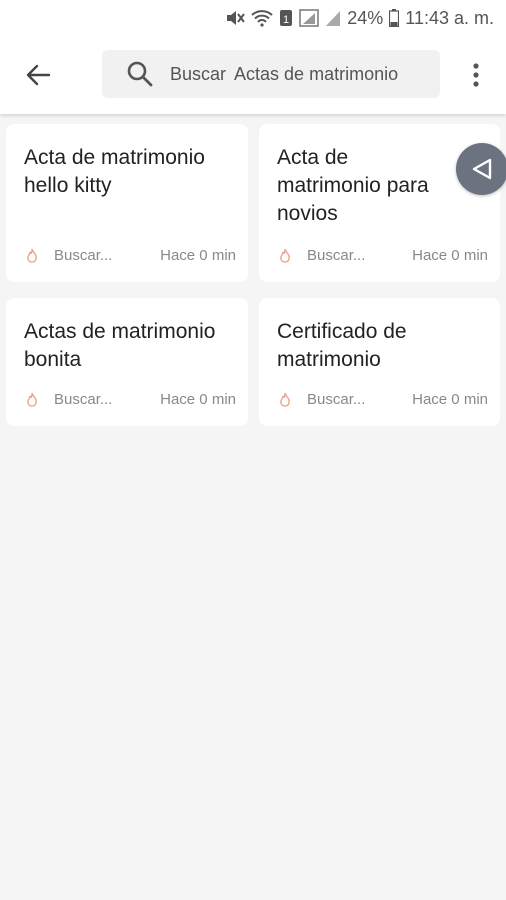  I want to click on search-icon, so click(141, 74).